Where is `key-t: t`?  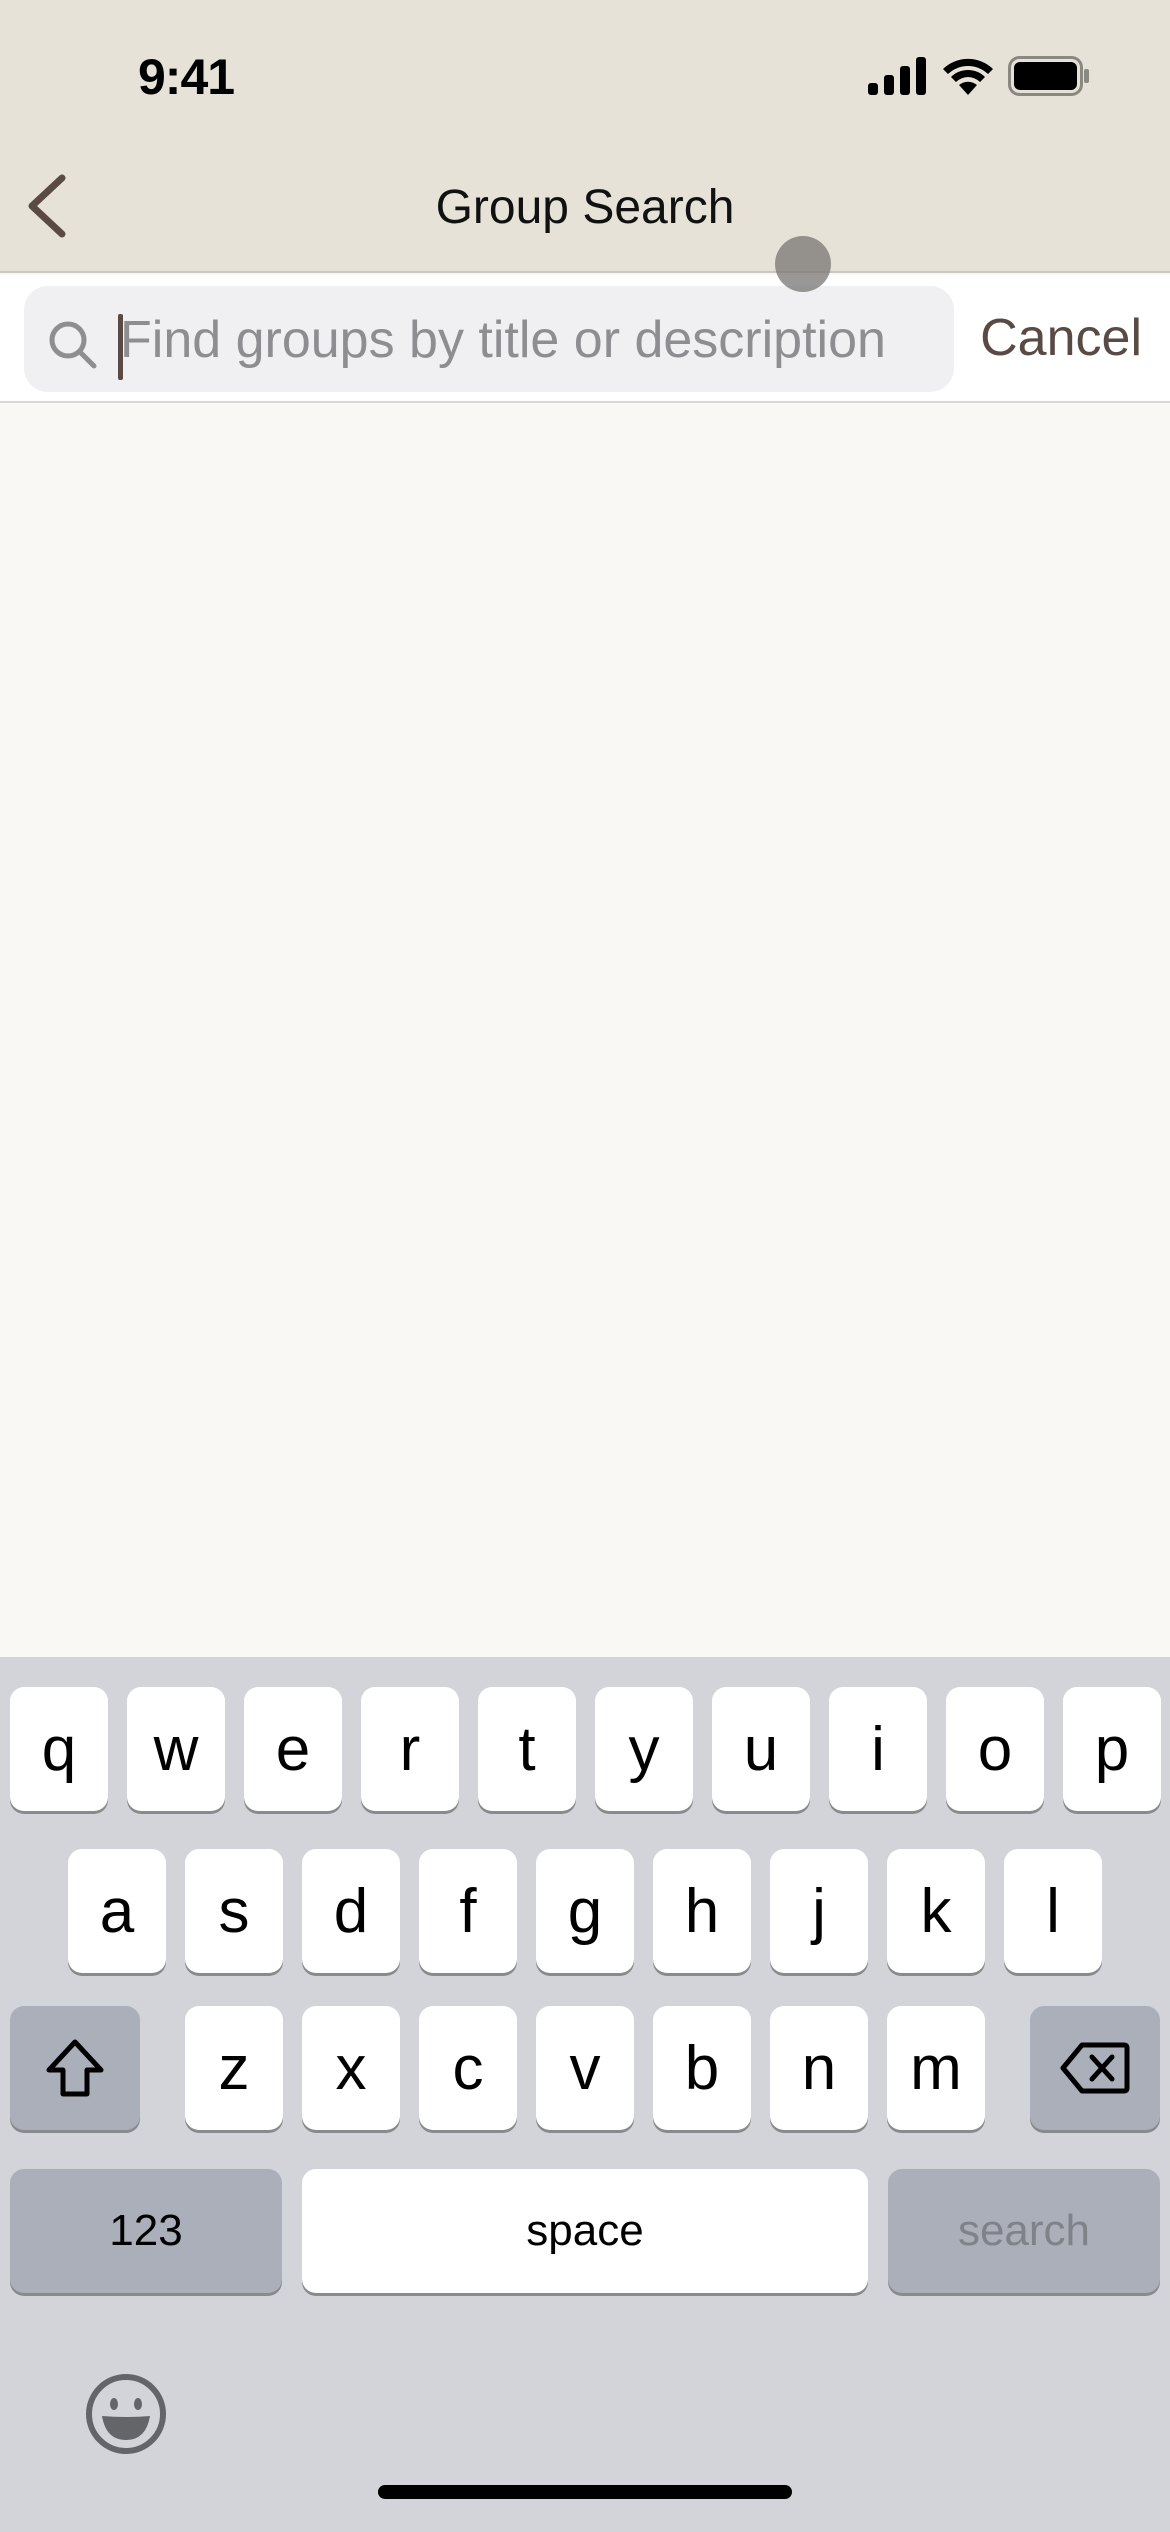 key-t: t is located at coordinates (527, 1749).